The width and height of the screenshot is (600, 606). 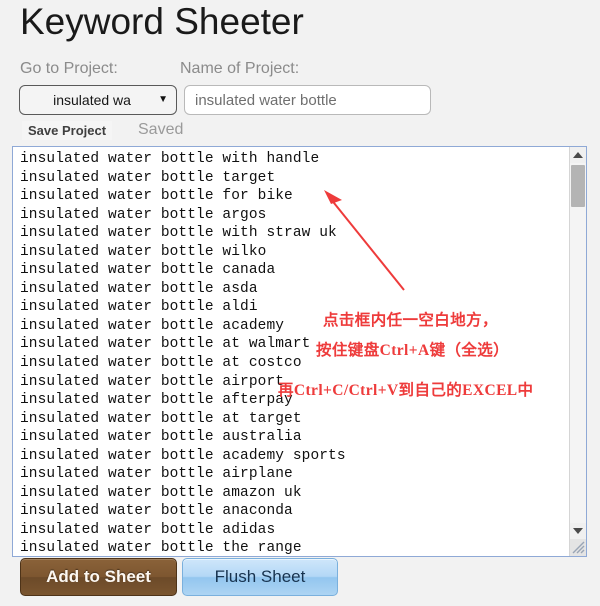 I want to click on keyword-row: insulated water bottle with handle, so click(x=170, y=159).